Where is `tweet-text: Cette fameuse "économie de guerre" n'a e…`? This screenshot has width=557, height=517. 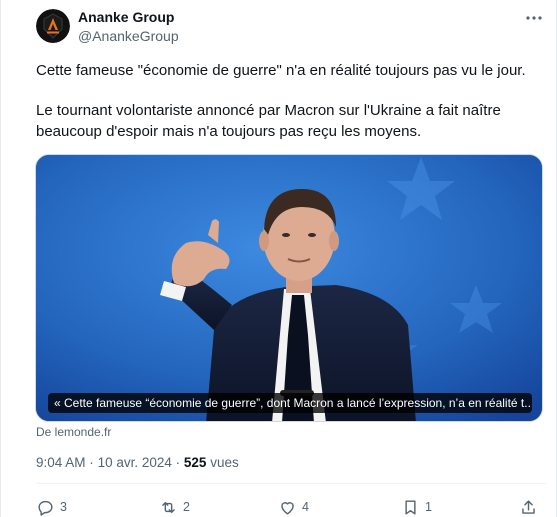
tweet-text: Cette fameuse "économie de guerre" n'a e… is located at coordinates (291, 101).